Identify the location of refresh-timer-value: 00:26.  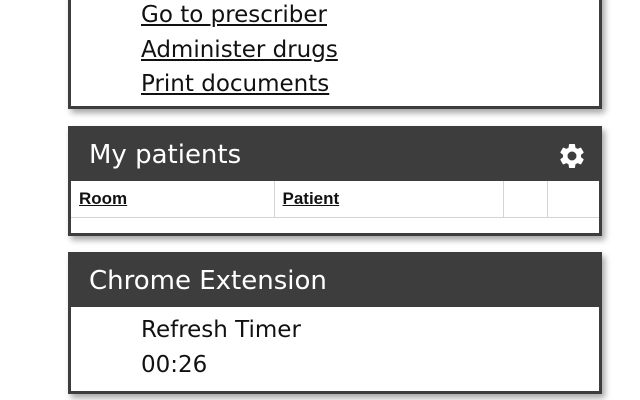
(174, 365).